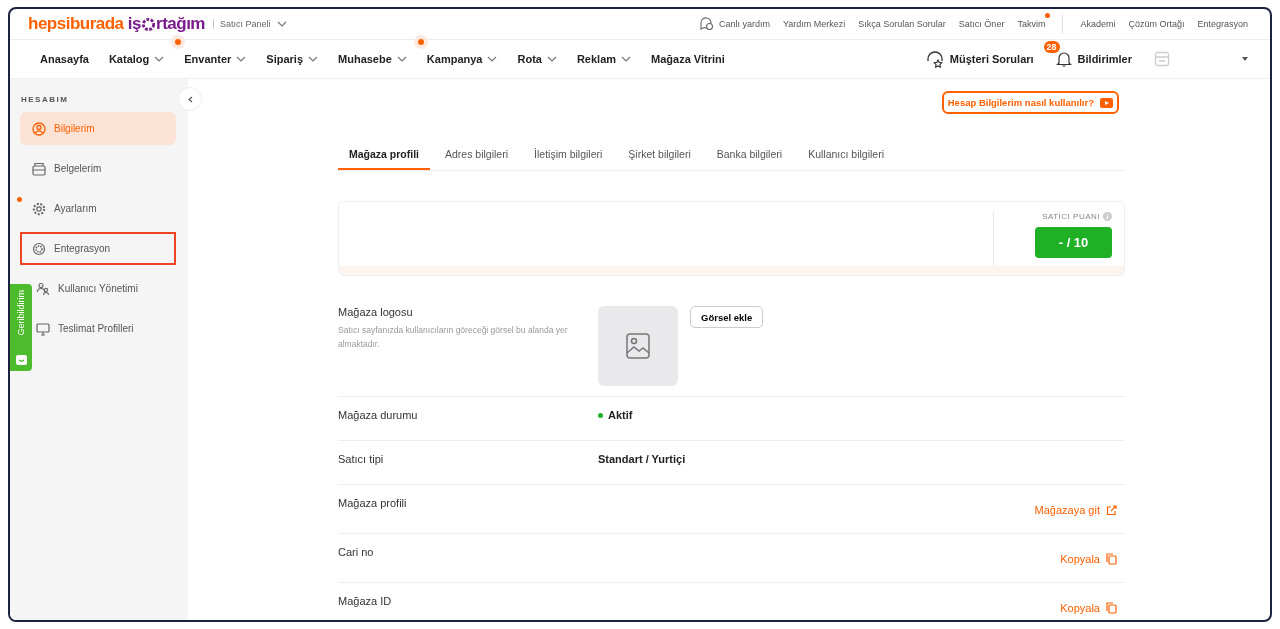 This screenshot has height=629, width=1280. What do you see at coordinates (372, 59) in the screenshot?
I see `nav-menu-item: Muhasebe` at bounding box center [372, 59].